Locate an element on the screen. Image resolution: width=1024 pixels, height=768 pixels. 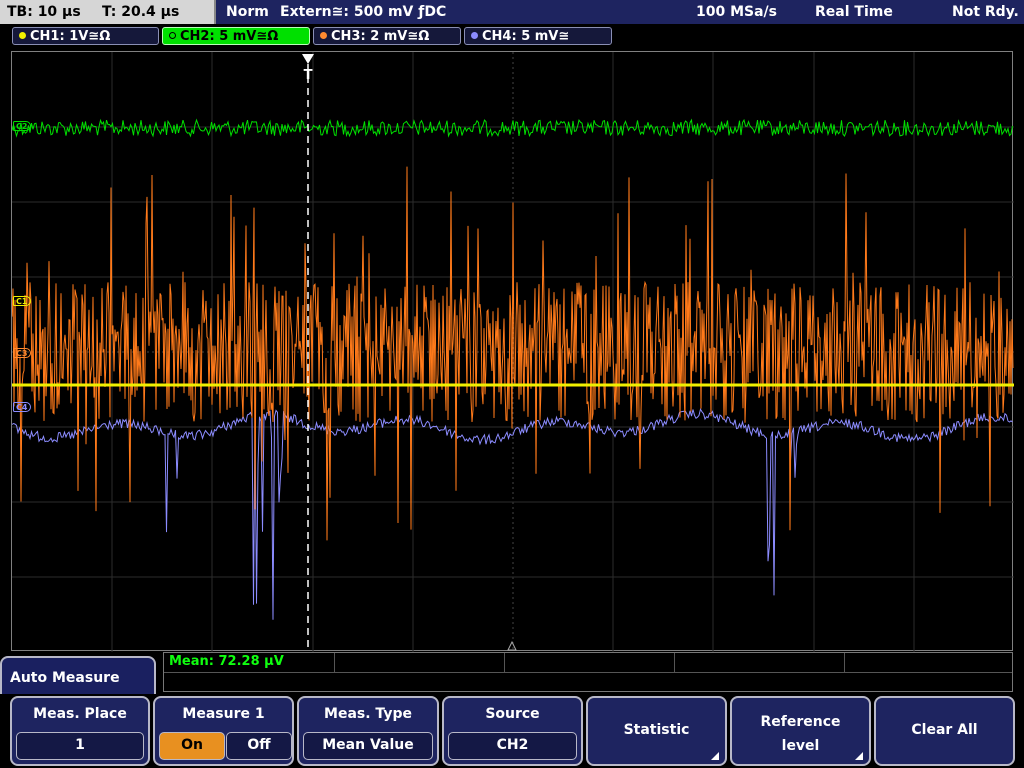
channel-1-marker: C1 is located at coordinates (22, 301).